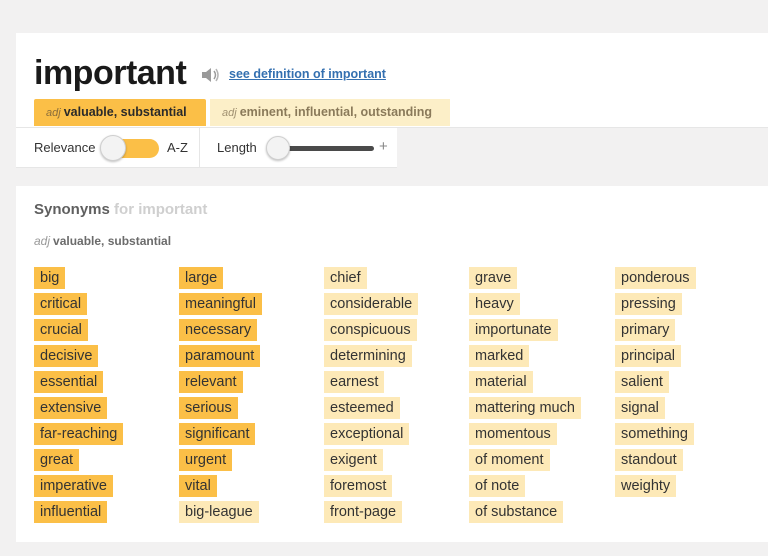 The width and height of the screenshot is (768, 556). I want to click on synonym-link: paramount, so click(220, 356).